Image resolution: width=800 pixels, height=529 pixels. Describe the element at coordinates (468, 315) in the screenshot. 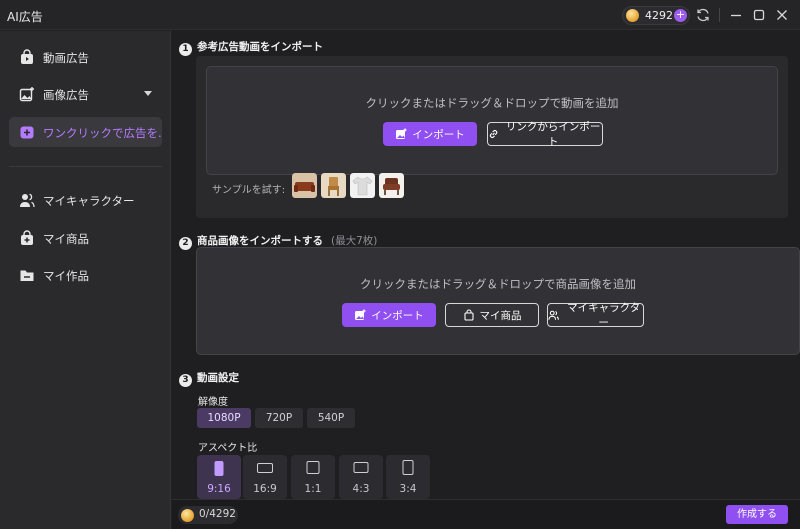

I see `bag-icon` at that location.